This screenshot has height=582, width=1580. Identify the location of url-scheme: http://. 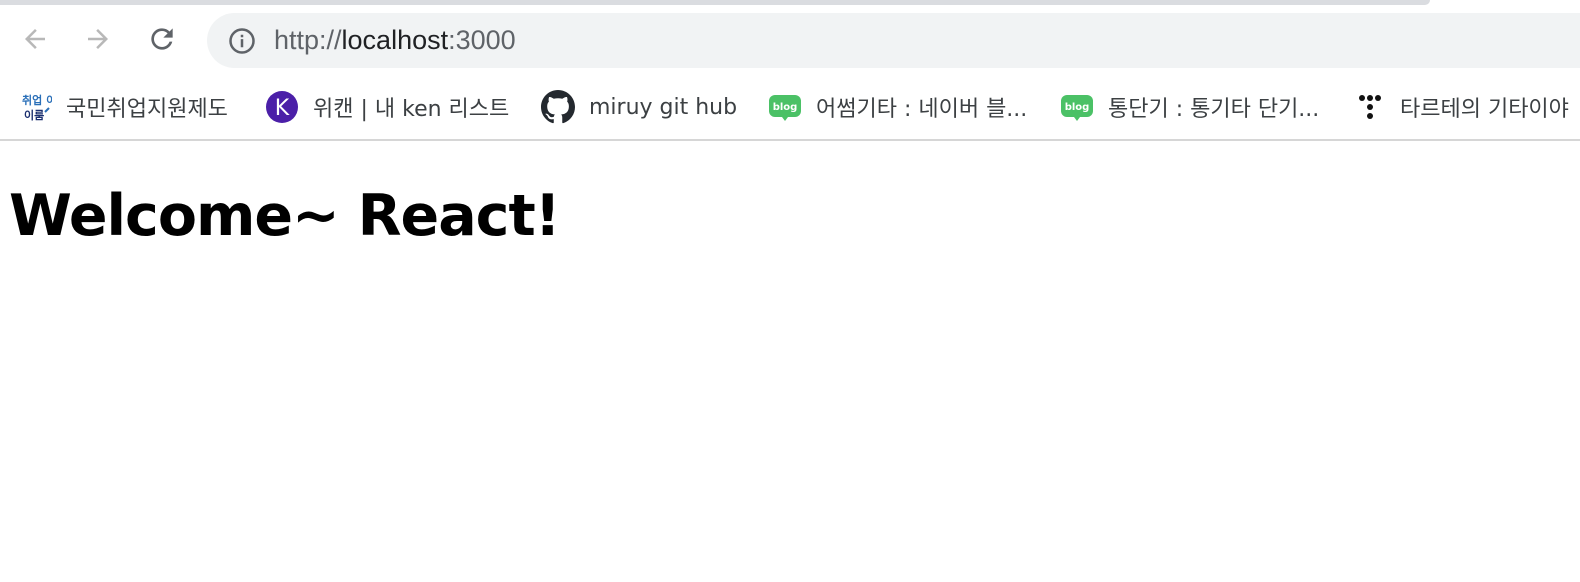
(308, 40).